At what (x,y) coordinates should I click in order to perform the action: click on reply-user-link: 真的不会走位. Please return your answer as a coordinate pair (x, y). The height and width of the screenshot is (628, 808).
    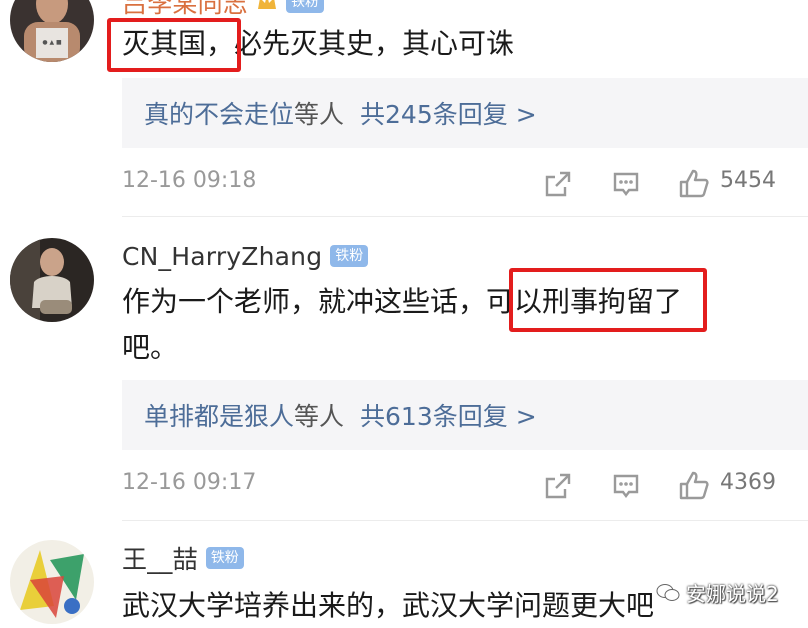
    Looking at the image, I should click on (219, 113).